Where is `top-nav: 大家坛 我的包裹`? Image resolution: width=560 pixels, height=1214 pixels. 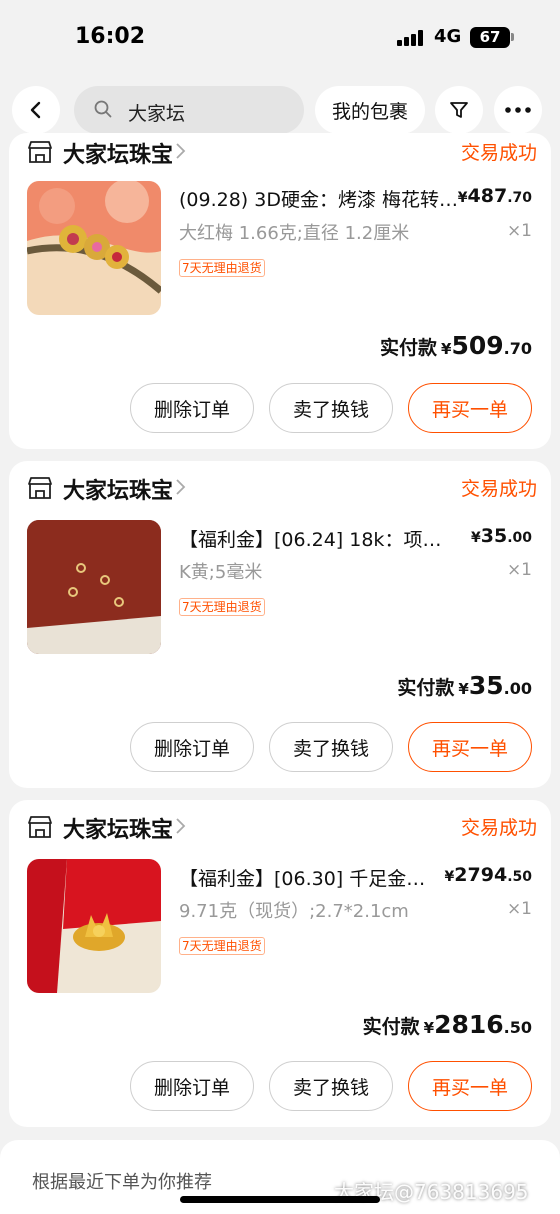 top-nav: 大家坛 我的包裹 is located at coordinates (280, 110).